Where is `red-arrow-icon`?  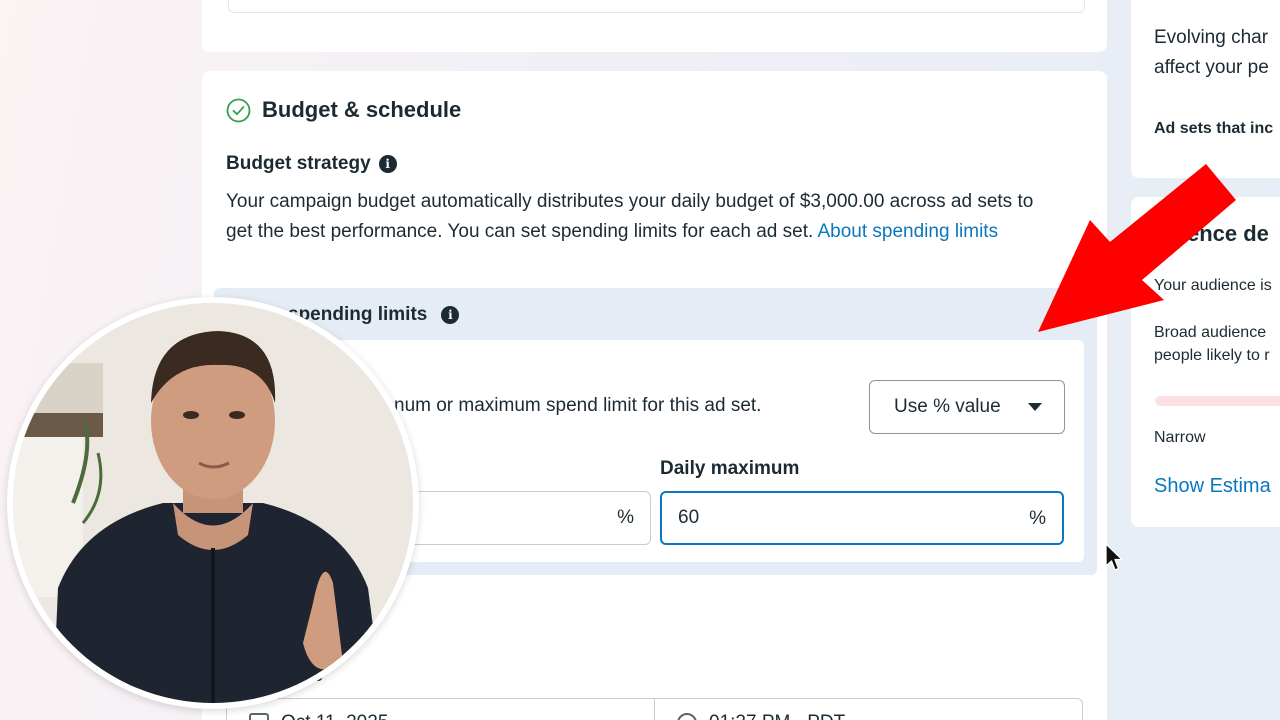 red-arrow-icon is located at coordinates (1137, 248).